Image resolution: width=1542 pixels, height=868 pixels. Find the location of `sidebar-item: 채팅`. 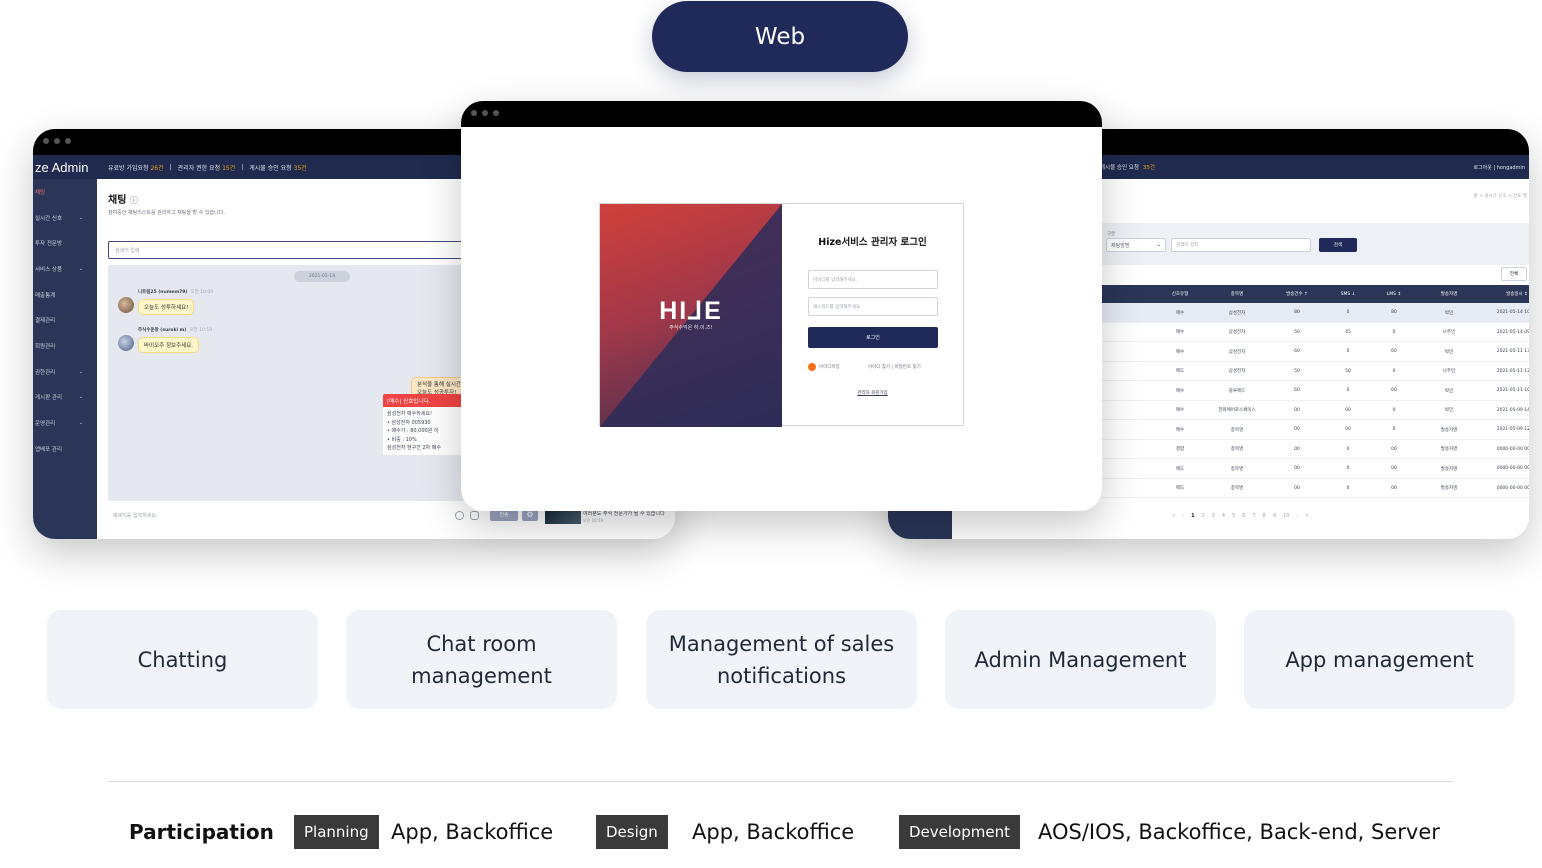

sidebar-item: 채팅 is located at coordinates (65, 192).